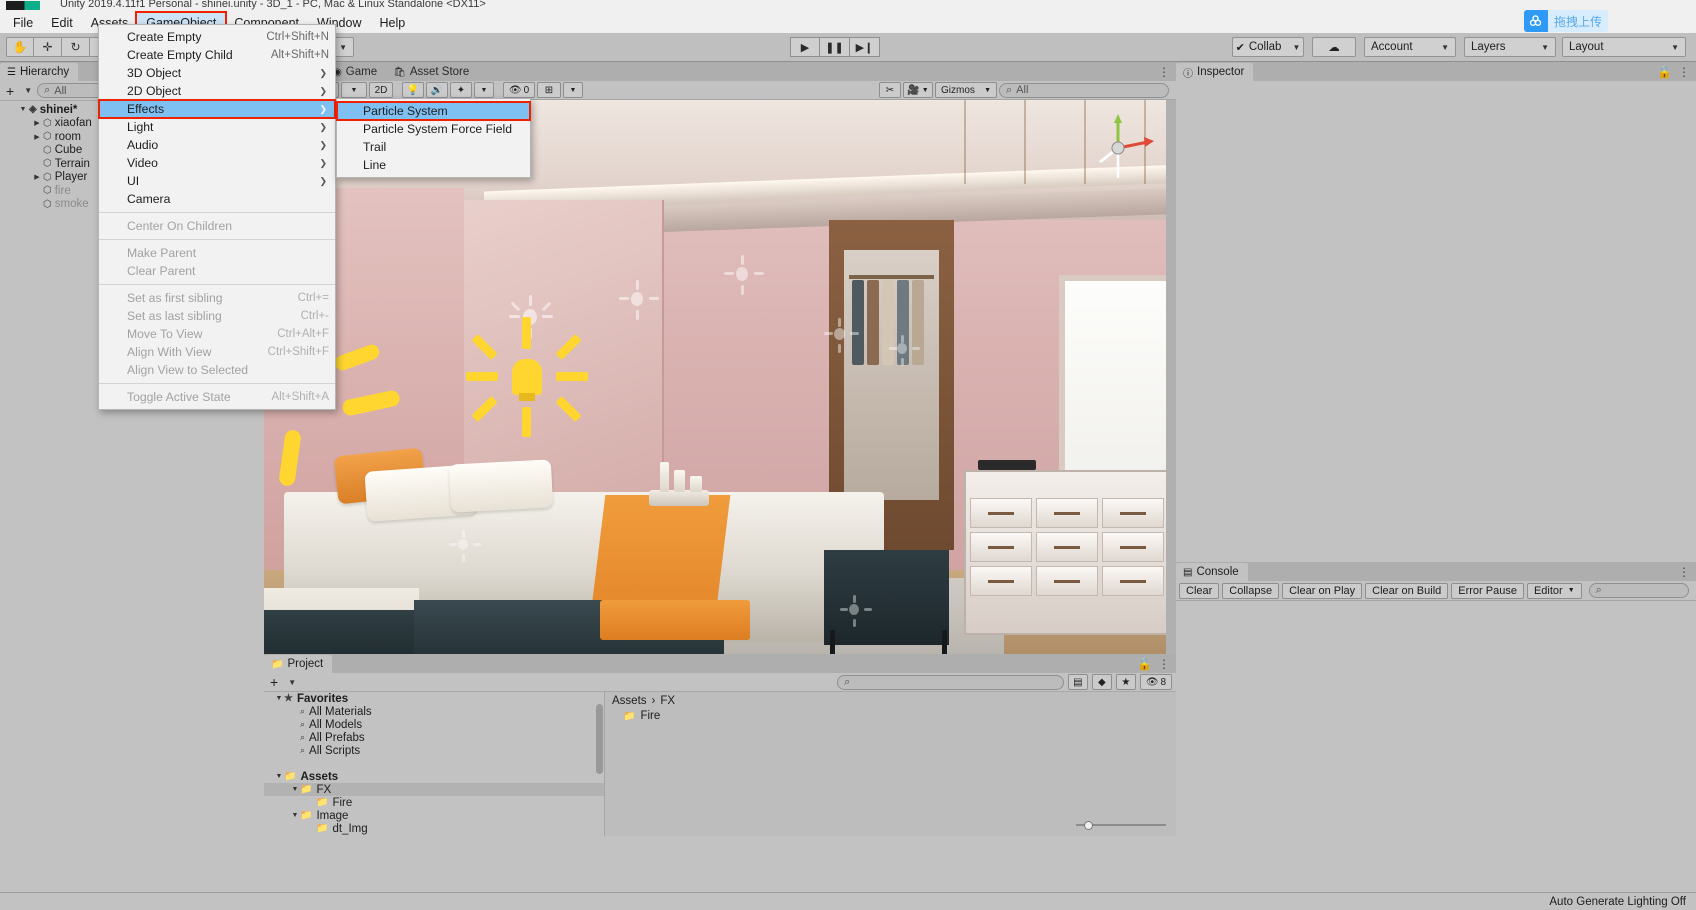  I want to click on project-tree-item-all-scripts: ⌕ All Scripts, so click(434, 750).